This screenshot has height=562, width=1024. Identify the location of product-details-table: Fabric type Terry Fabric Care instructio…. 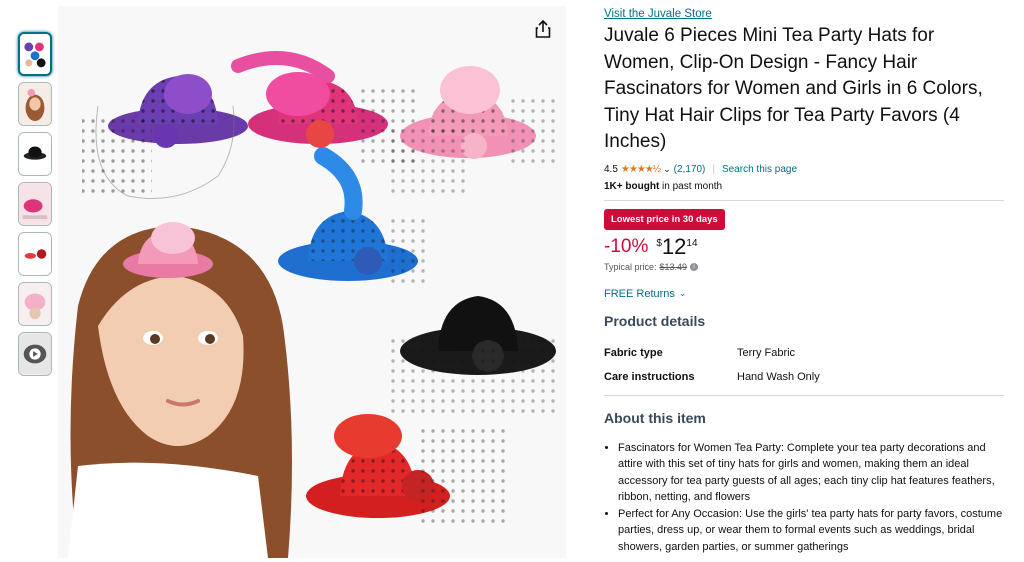
(804, 365).